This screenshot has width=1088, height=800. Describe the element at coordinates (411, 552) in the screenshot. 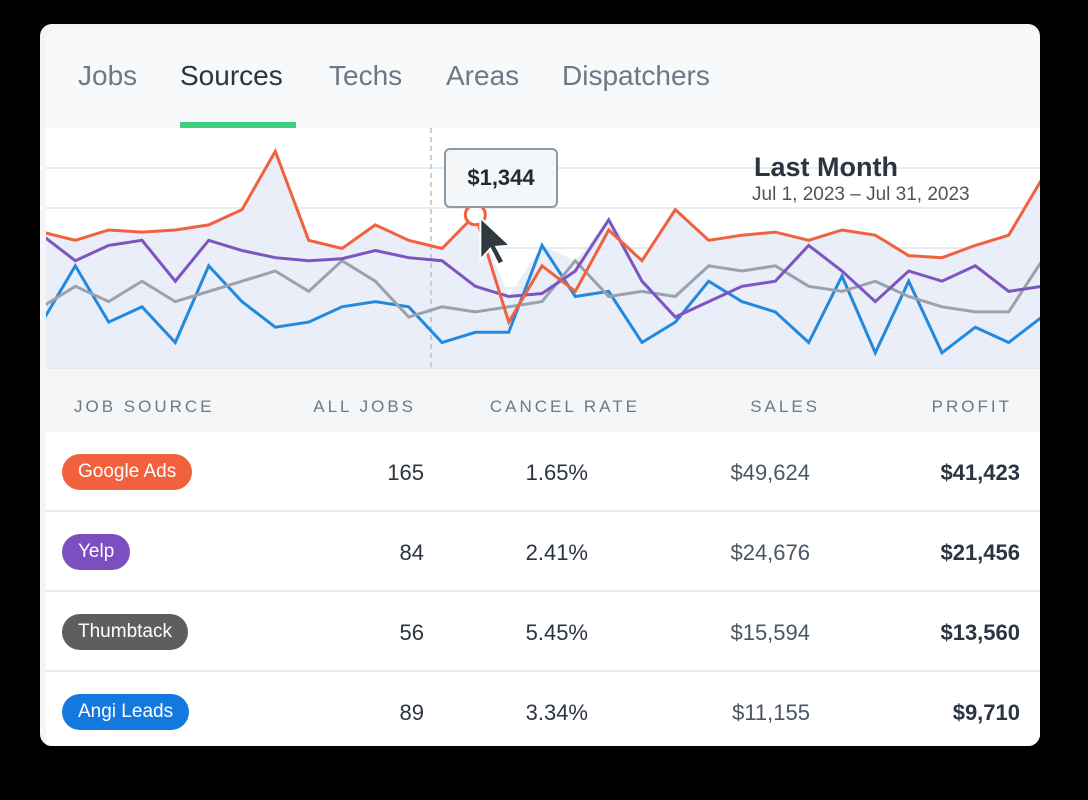

I see `jobs-cell: 84` at that location.